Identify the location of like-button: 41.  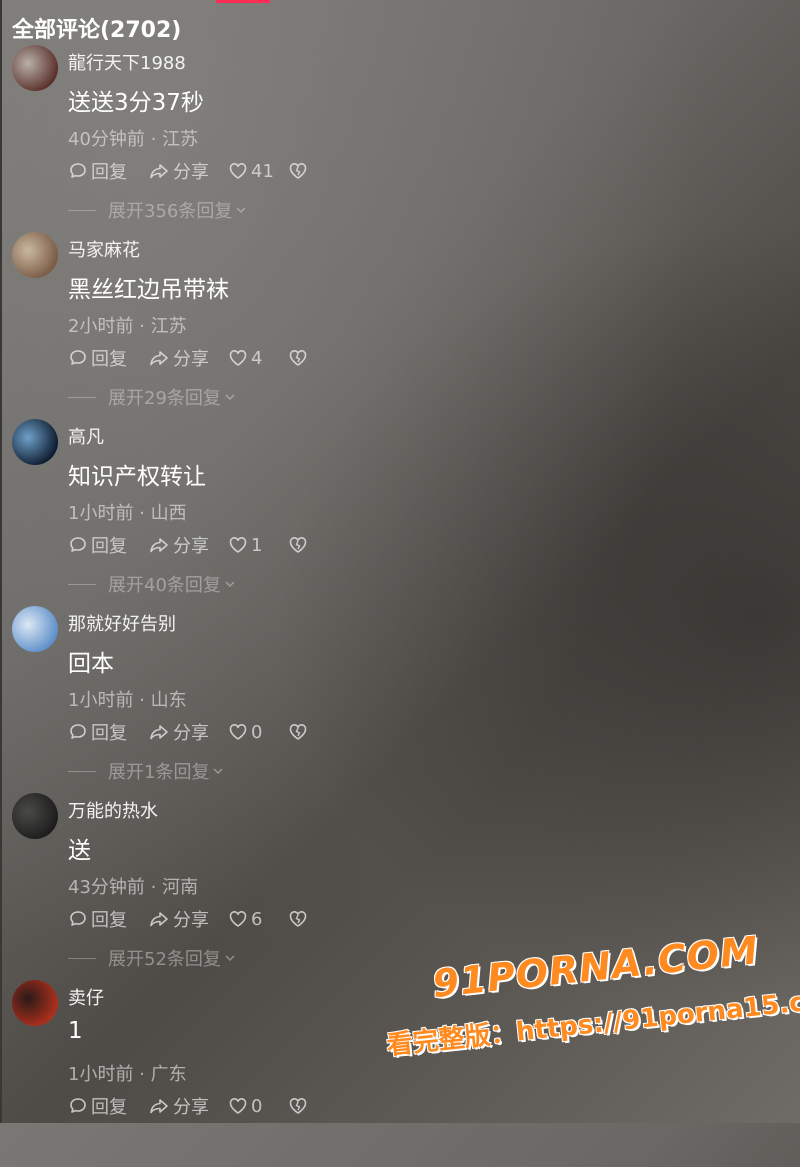
(258, 171).